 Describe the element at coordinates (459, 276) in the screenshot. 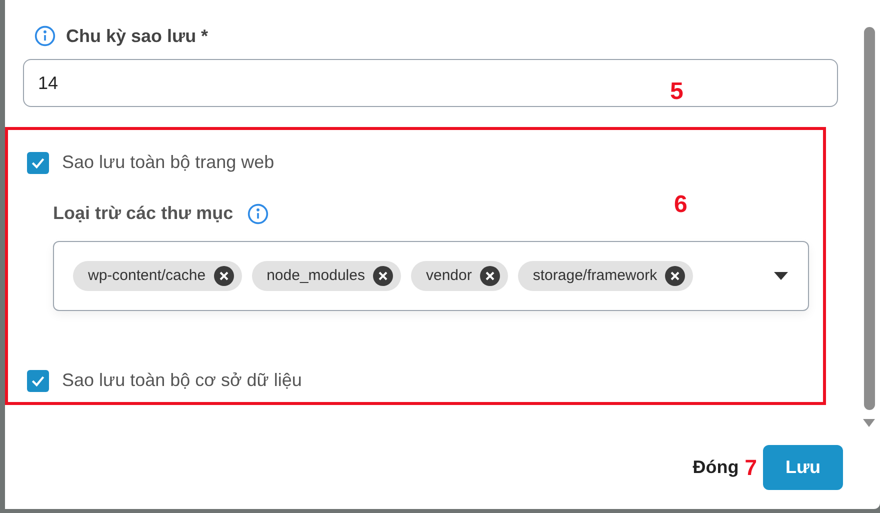

I see `tag-chip: vendor` at that location.